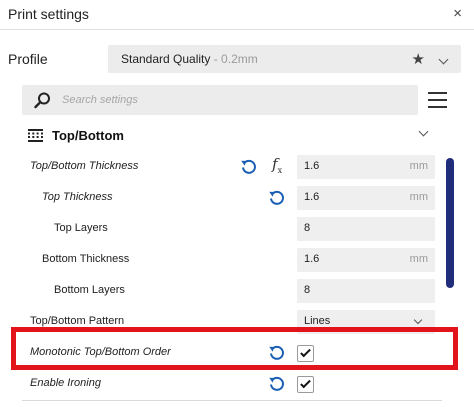 This screenshot has width=474, height=407. What do you see at coordinates (457, 13) in the screenshot?
I see `close-icon: ×` at bounding box center [457, 13].